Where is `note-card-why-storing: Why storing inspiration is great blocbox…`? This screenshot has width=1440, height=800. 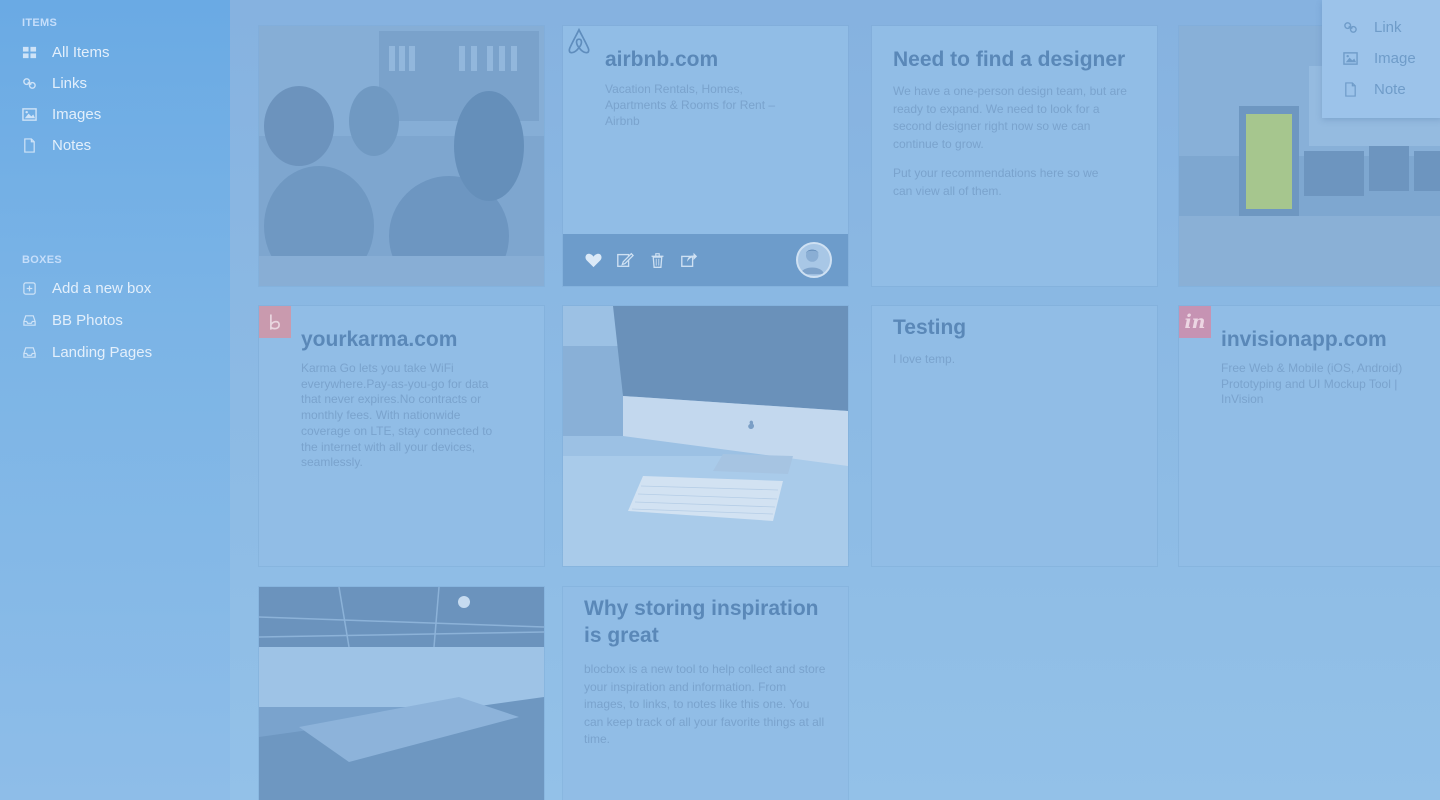 note-card-why-storing: Why storing inspiration is great blocbox… is located at coordinates (705, 693).